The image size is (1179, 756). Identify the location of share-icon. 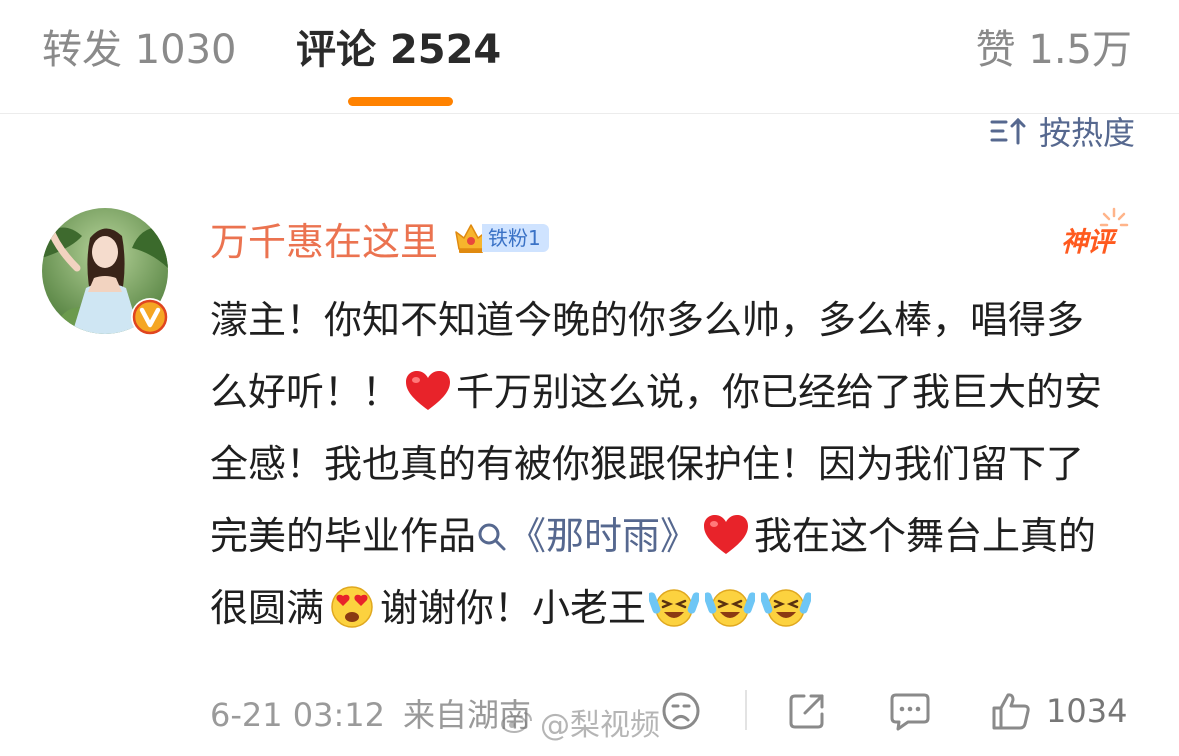
(806, 711).